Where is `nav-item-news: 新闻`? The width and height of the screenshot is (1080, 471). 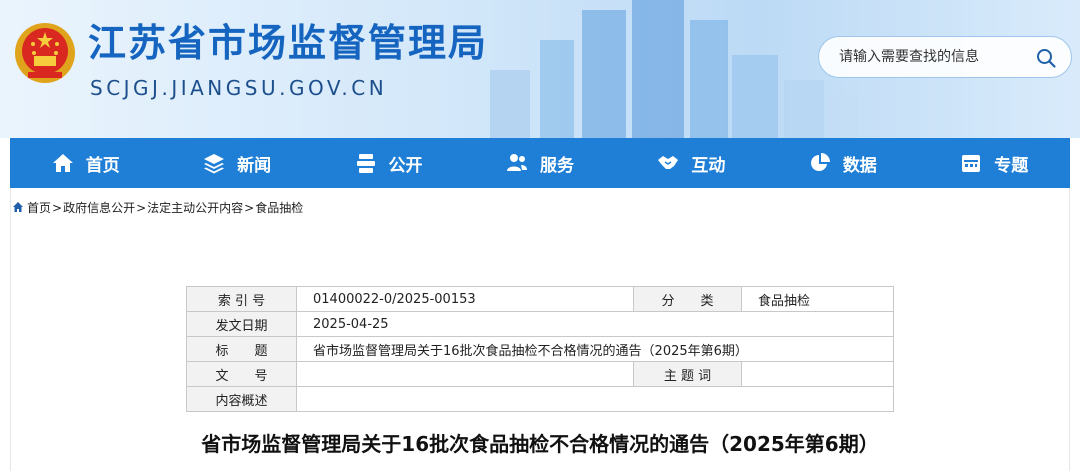
nav-item-news: 新闻 is located at coordinates (236, 163).